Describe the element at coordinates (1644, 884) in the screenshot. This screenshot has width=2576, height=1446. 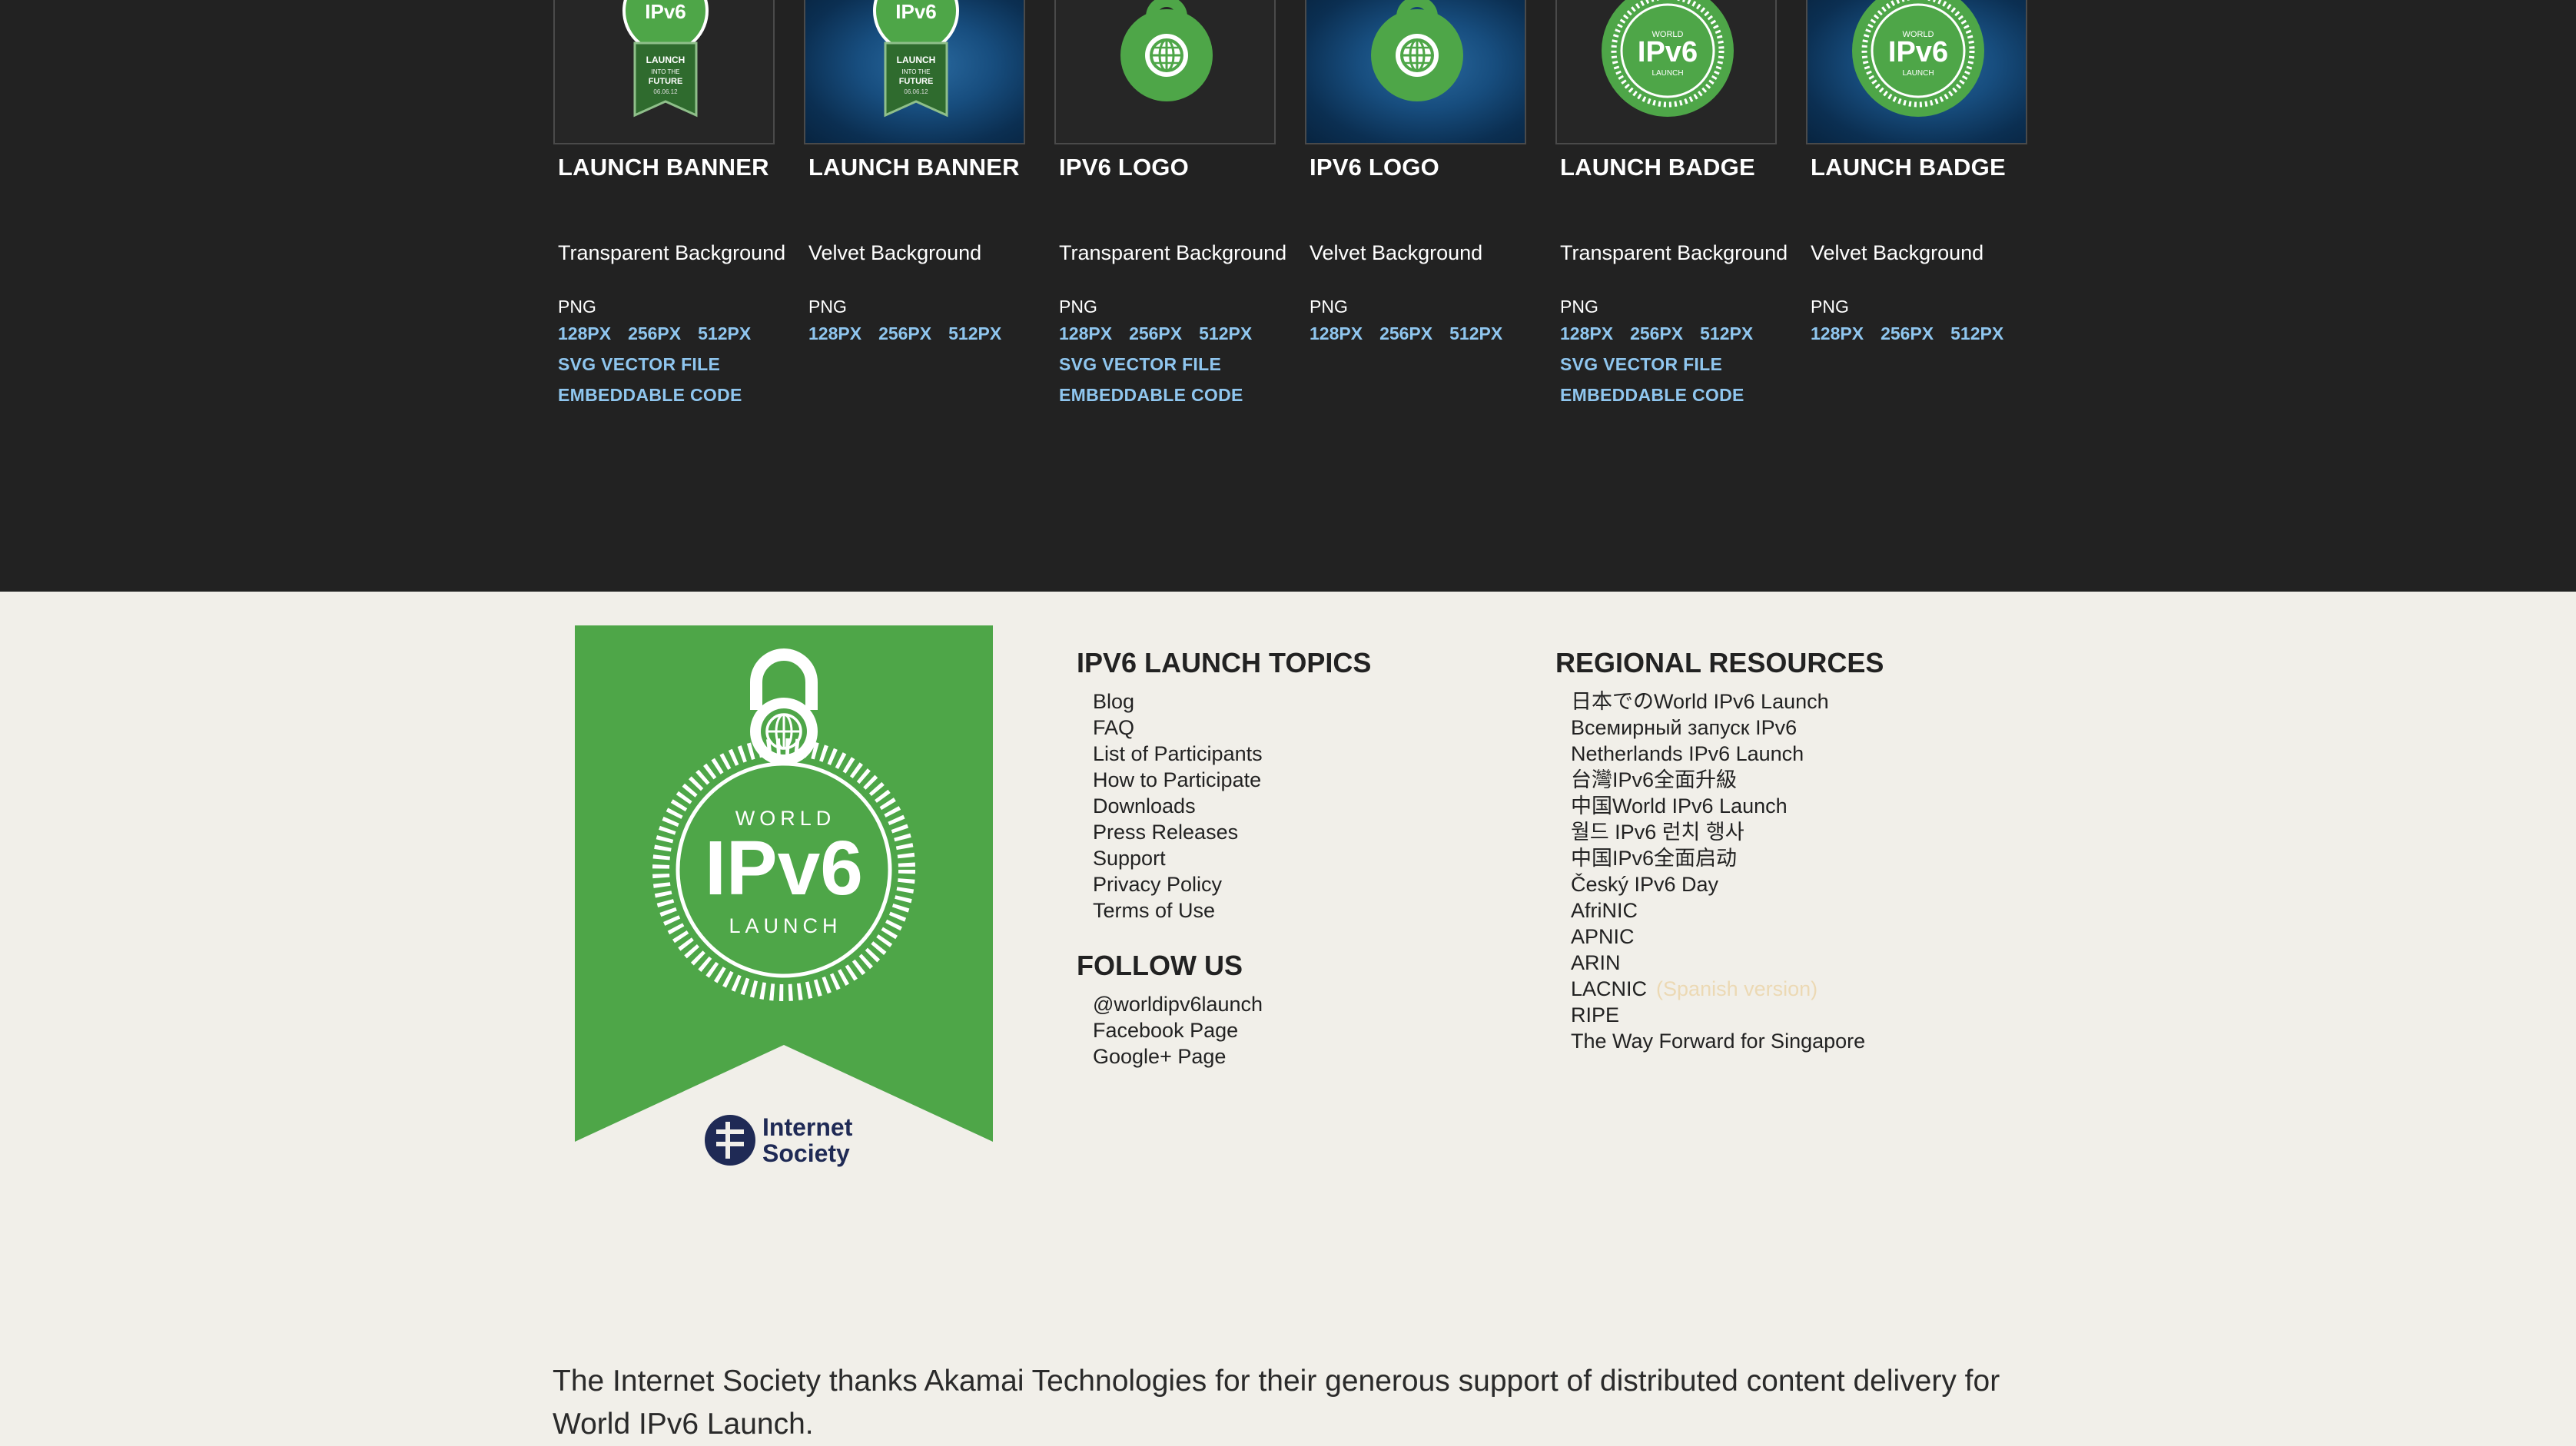
I see `regional-link: Český IPv6 Day` at that location.